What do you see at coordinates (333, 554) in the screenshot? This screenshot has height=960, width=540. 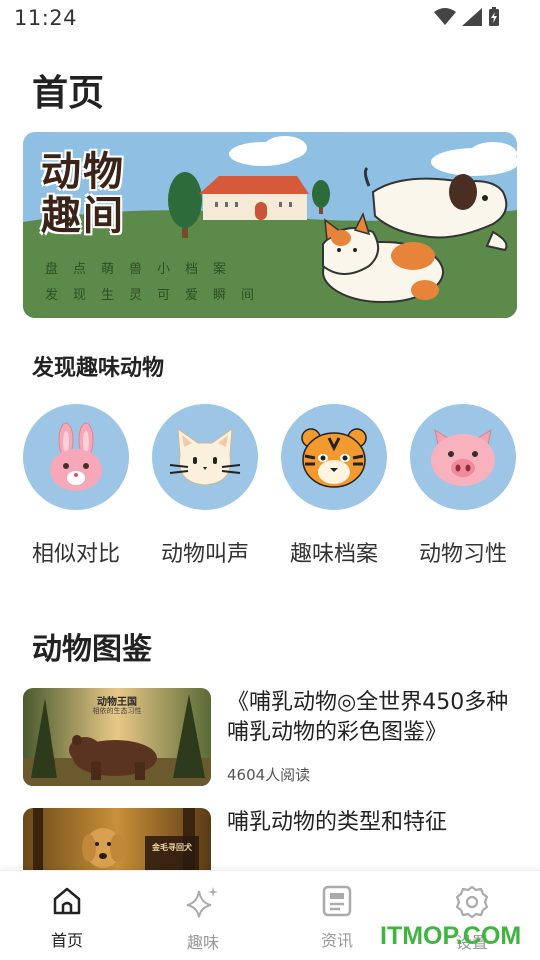 I see `category-label: 趣味档案` at bounding box center [333, 554].